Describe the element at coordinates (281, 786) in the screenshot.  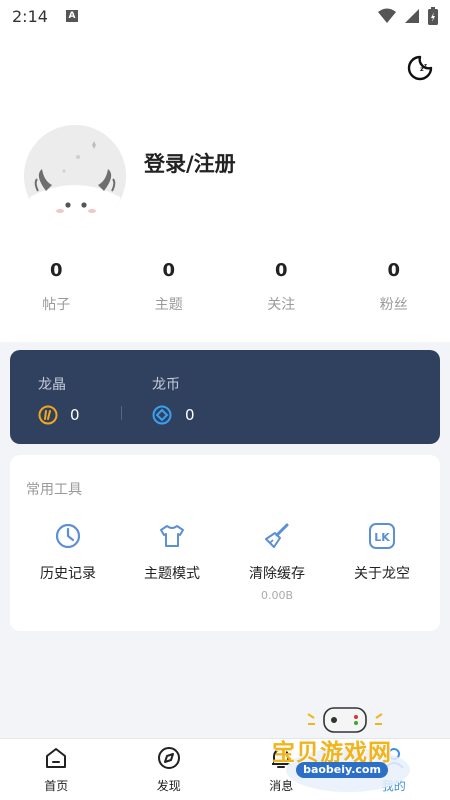
I see `nav-label: 消息` at that location.